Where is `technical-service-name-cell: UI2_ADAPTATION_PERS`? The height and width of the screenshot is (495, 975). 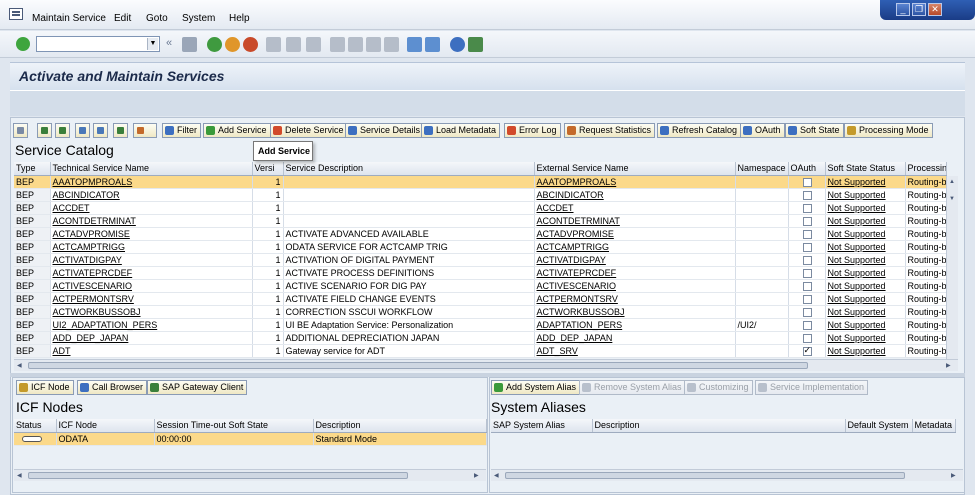 technical-service-name-cell: UI2_ADAPTATION_PERS is located at coordinates (151, 325).